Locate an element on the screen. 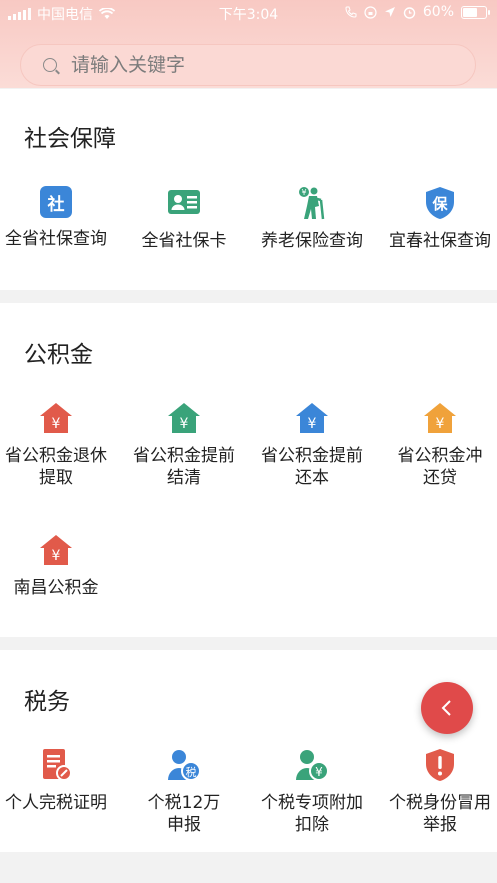 The width and height of the screenshot is (497, 883). header-area: 中国电信 下午3:04 60% is located at coordinates (248, 44).